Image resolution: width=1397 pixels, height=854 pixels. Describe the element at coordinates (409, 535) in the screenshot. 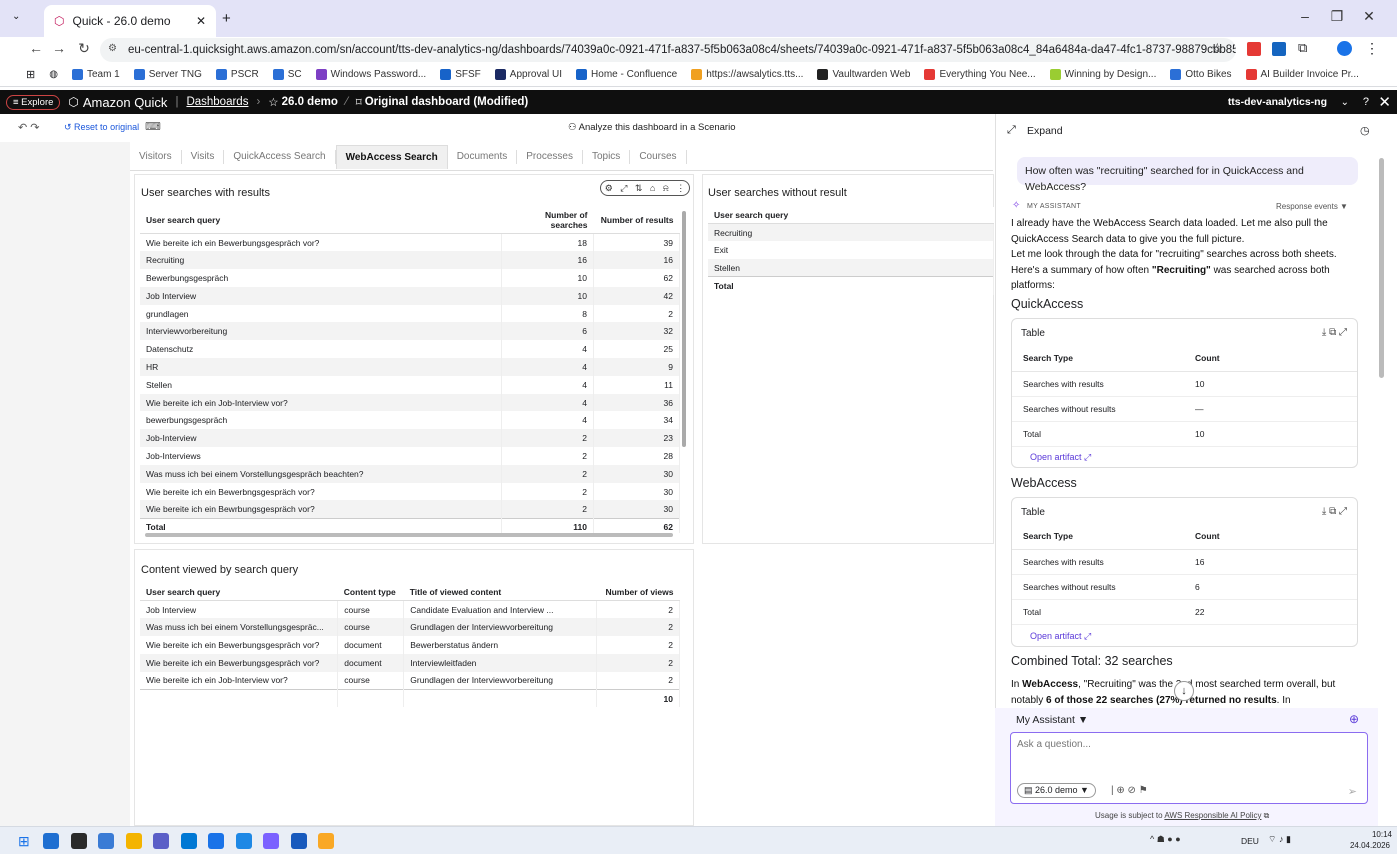

I see `horizontal-scrollbar` at that location.